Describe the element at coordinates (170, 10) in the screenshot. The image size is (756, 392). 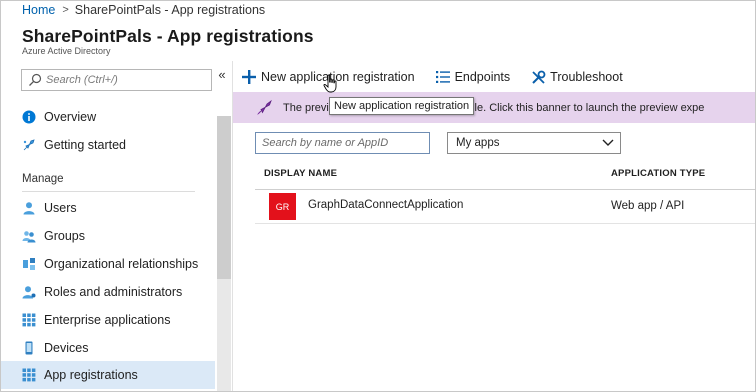
I see `breadcrumb-current: SharePointPals - App registrations` at that location.